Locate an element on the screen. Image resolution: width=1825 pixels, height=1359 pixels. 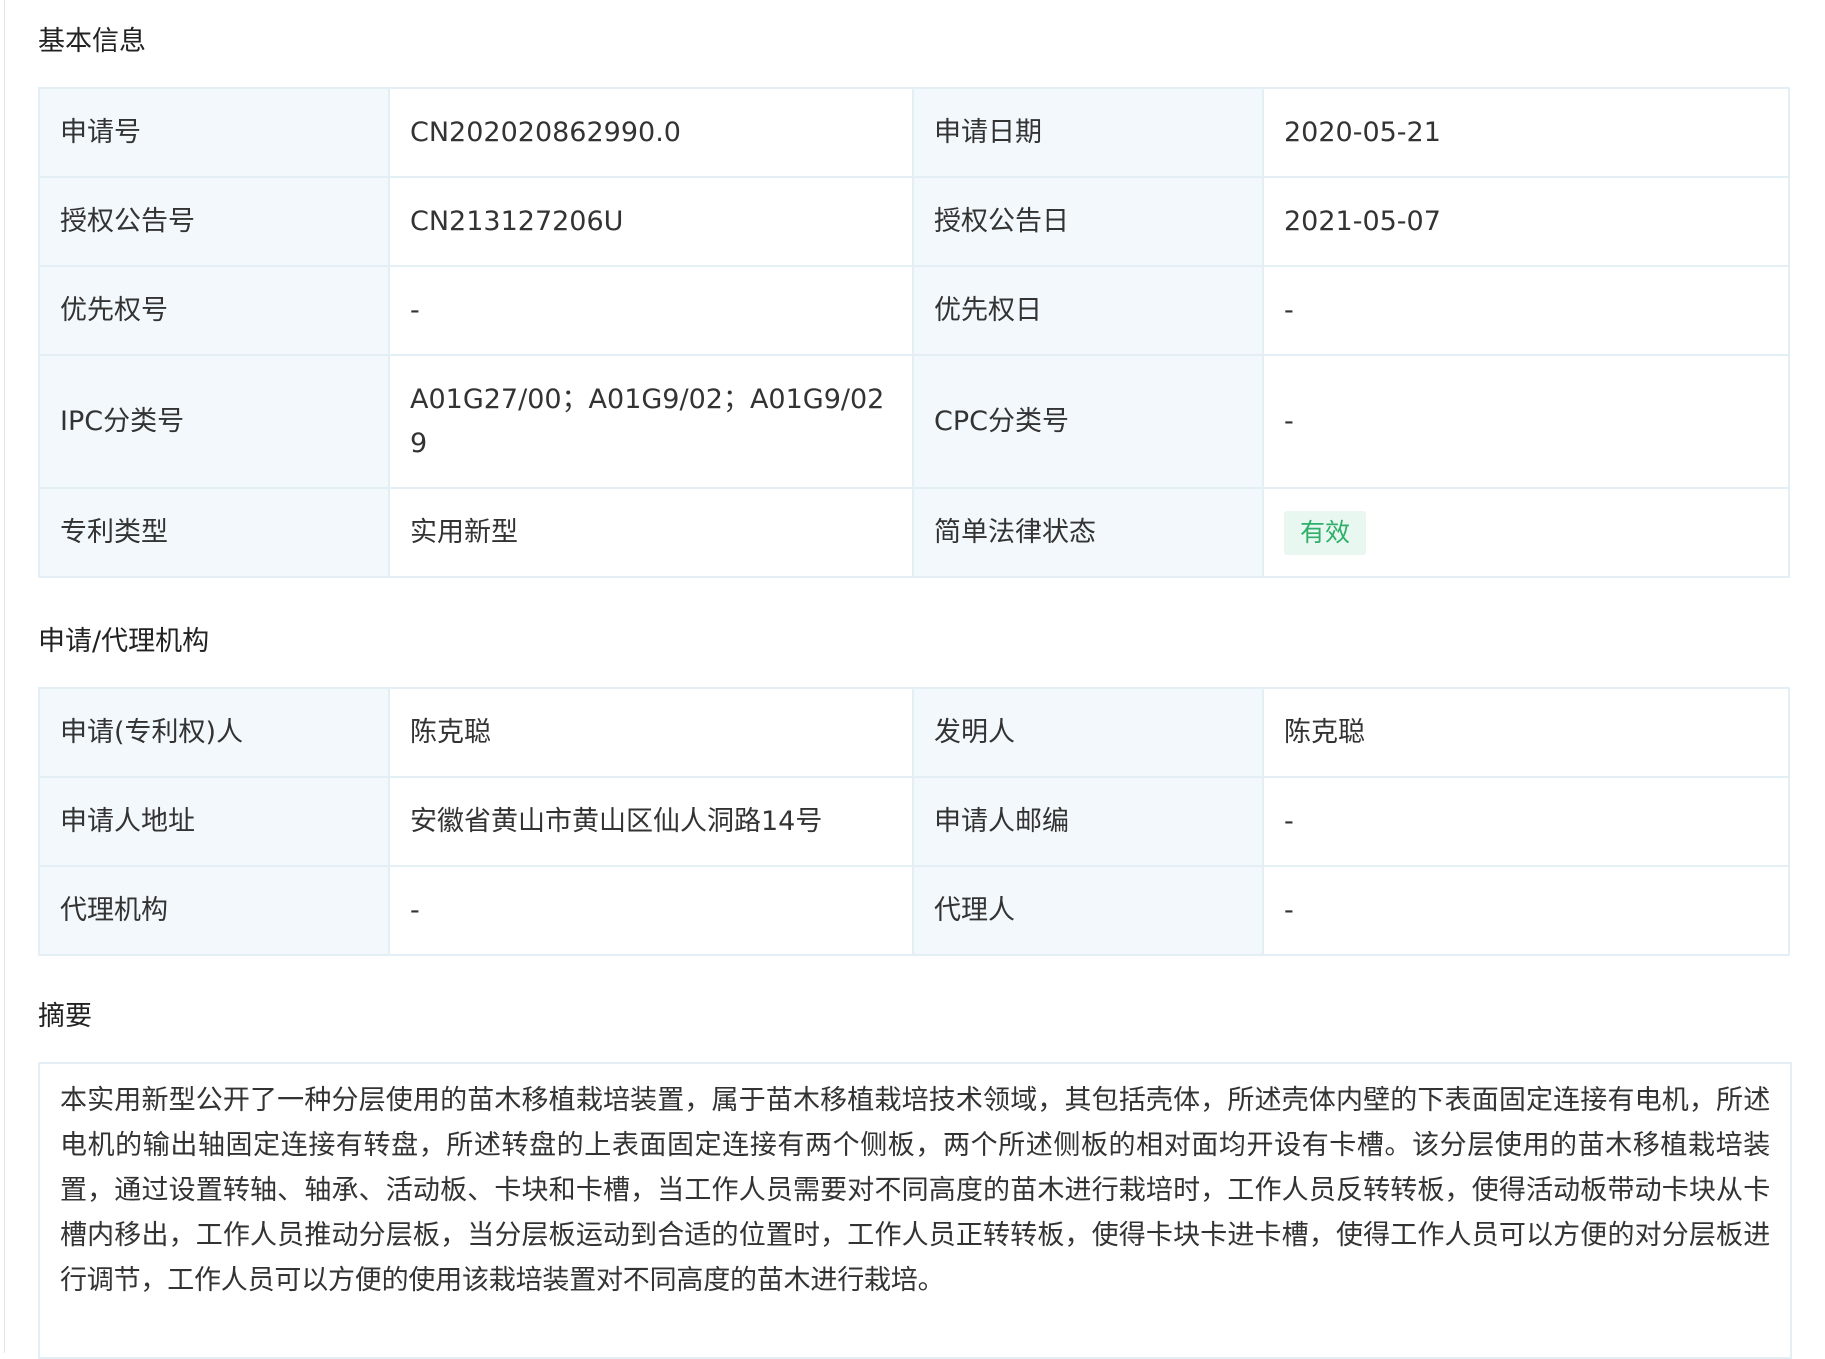
agency-title: 申请/代理机构 is located at coordinates (124, 641).